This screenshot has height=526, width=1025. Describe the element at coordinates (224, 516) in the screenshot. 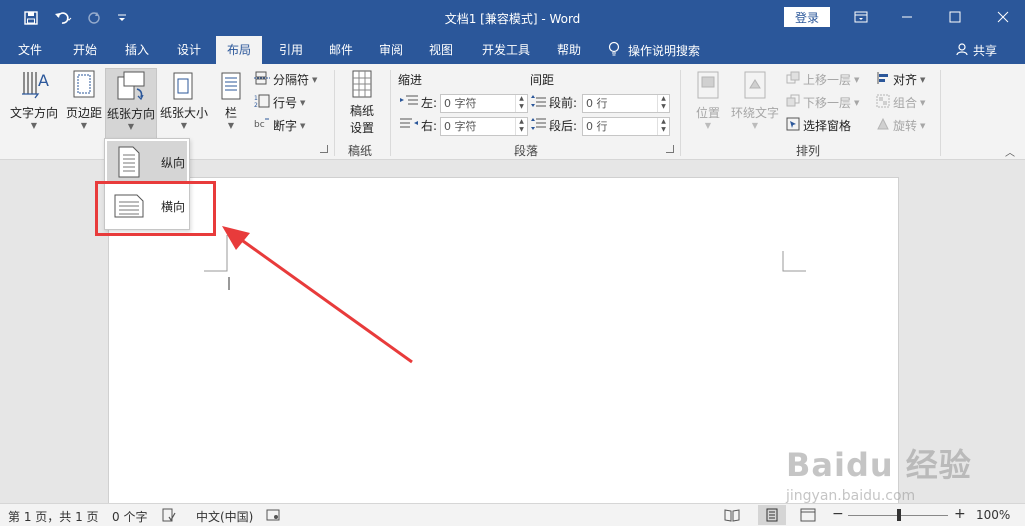

I see `language: 中文(中国)` at that location.